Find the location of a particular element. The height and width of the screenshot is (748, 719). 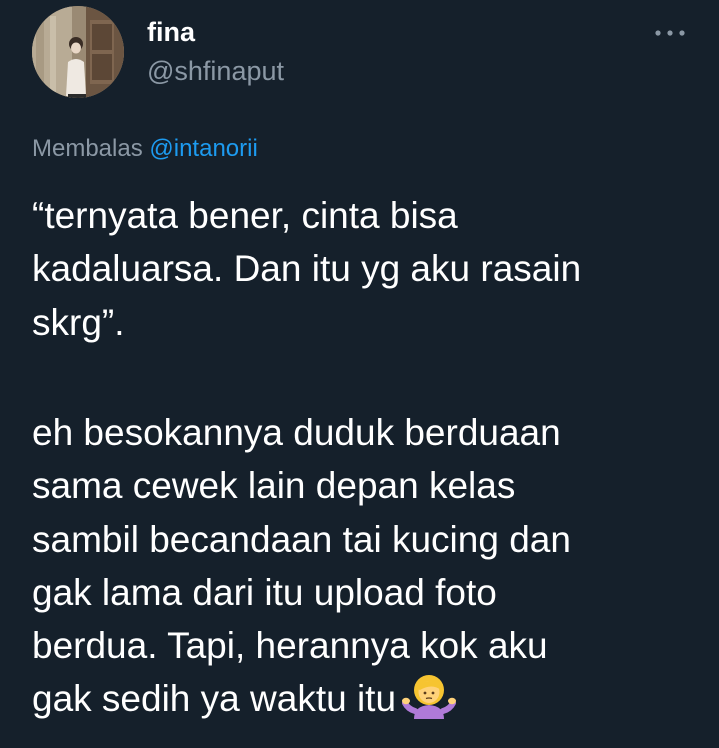

person-shrugging-emoji-icon is located at coordinates (429, 703).